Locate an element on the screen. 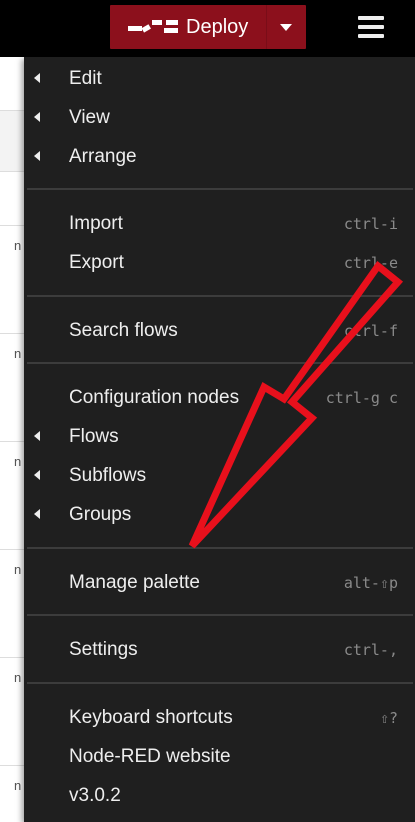 This screenshot has height=822, width=415. shortcut-label: alt-⇧p is located at coordinates (370, 583).